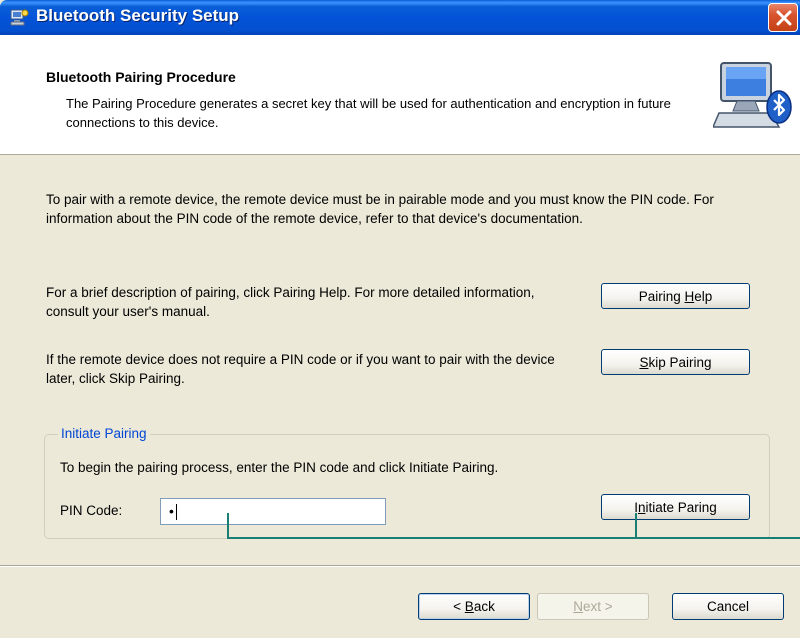 This screenshot has width=800, height=638. What do you see at coordinates (141, 77) in the screenshot?
I see `header-title: Bluetooth Pairing Procedure` at bounding box center [141, 77].